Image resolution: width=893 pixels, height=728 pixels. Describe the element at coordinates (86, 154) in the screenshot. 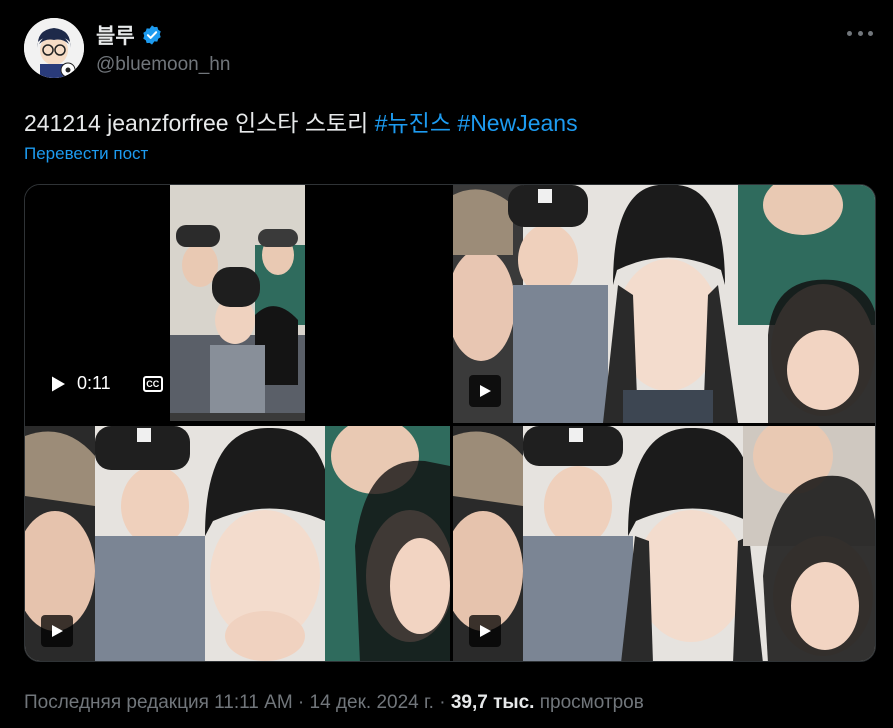

I see `translate-post-link: Перевести пост` at that location.